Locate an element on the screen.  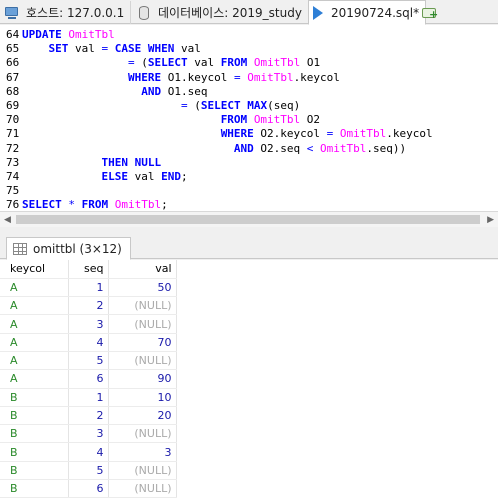
line-number: 68 is located at coordinates (13, 91).